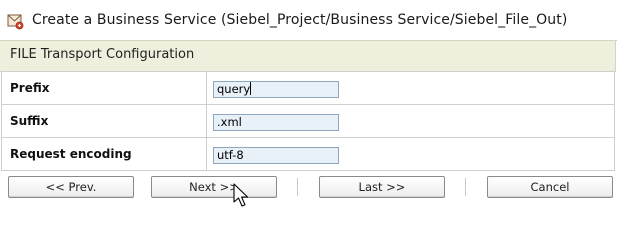 Image resolution: width=617 pixels, height=240 pixels. Describe the element at coordinates (214, 187) in the screenshot. I see `next-button: Next >>` at that location.